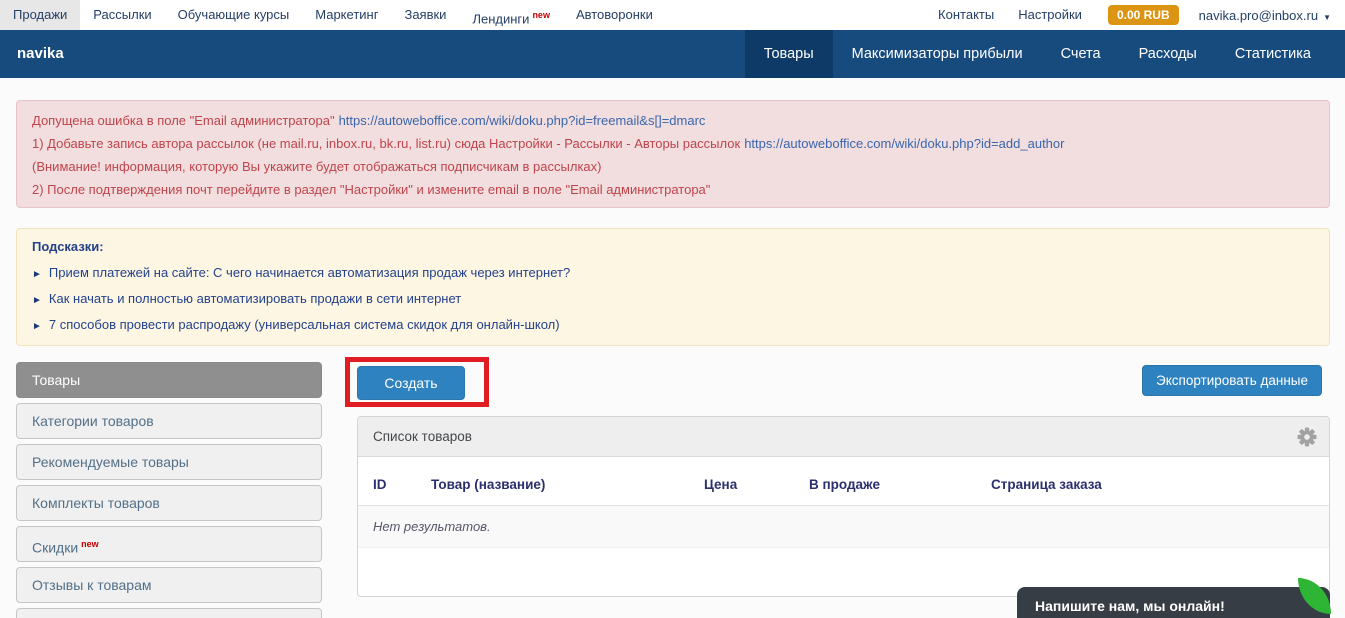 The height and width of the screenshot is (618, 1345). What do you see at coordinates (1232, 380) in the screenshot?
I see `export-data-button: Экспортировать данные` at bounding box center [1232, 380].